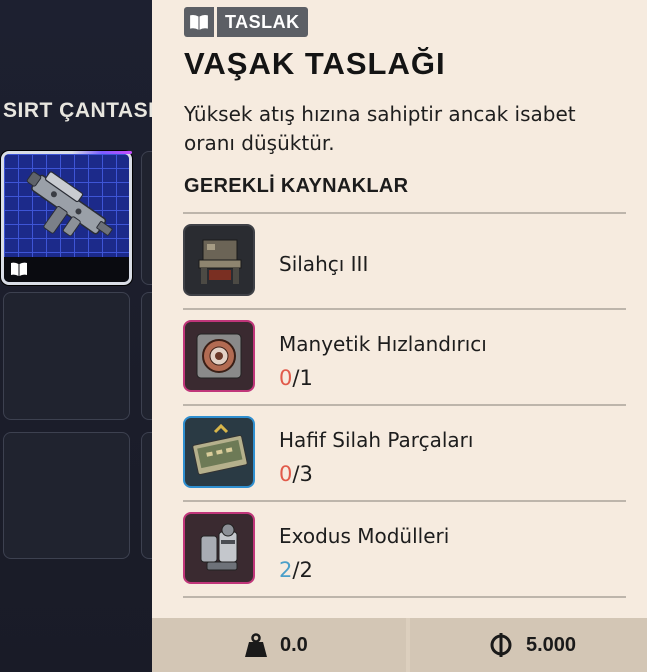 The image size is (647, 672). What do you see at coordinates (404, 266) in the screenshot?
I see `resource-row: Silahçı III` at bounding box center [404, 266].